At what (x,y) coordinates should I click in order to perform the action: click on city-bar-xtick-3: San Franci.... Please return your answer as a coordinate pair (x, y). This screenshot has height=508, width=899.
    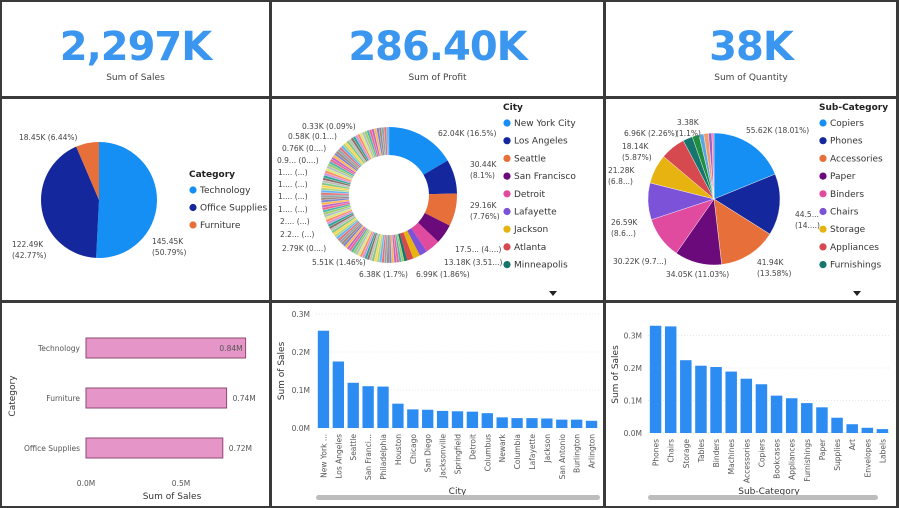
    Looking at the image, I should click on (368, 457).